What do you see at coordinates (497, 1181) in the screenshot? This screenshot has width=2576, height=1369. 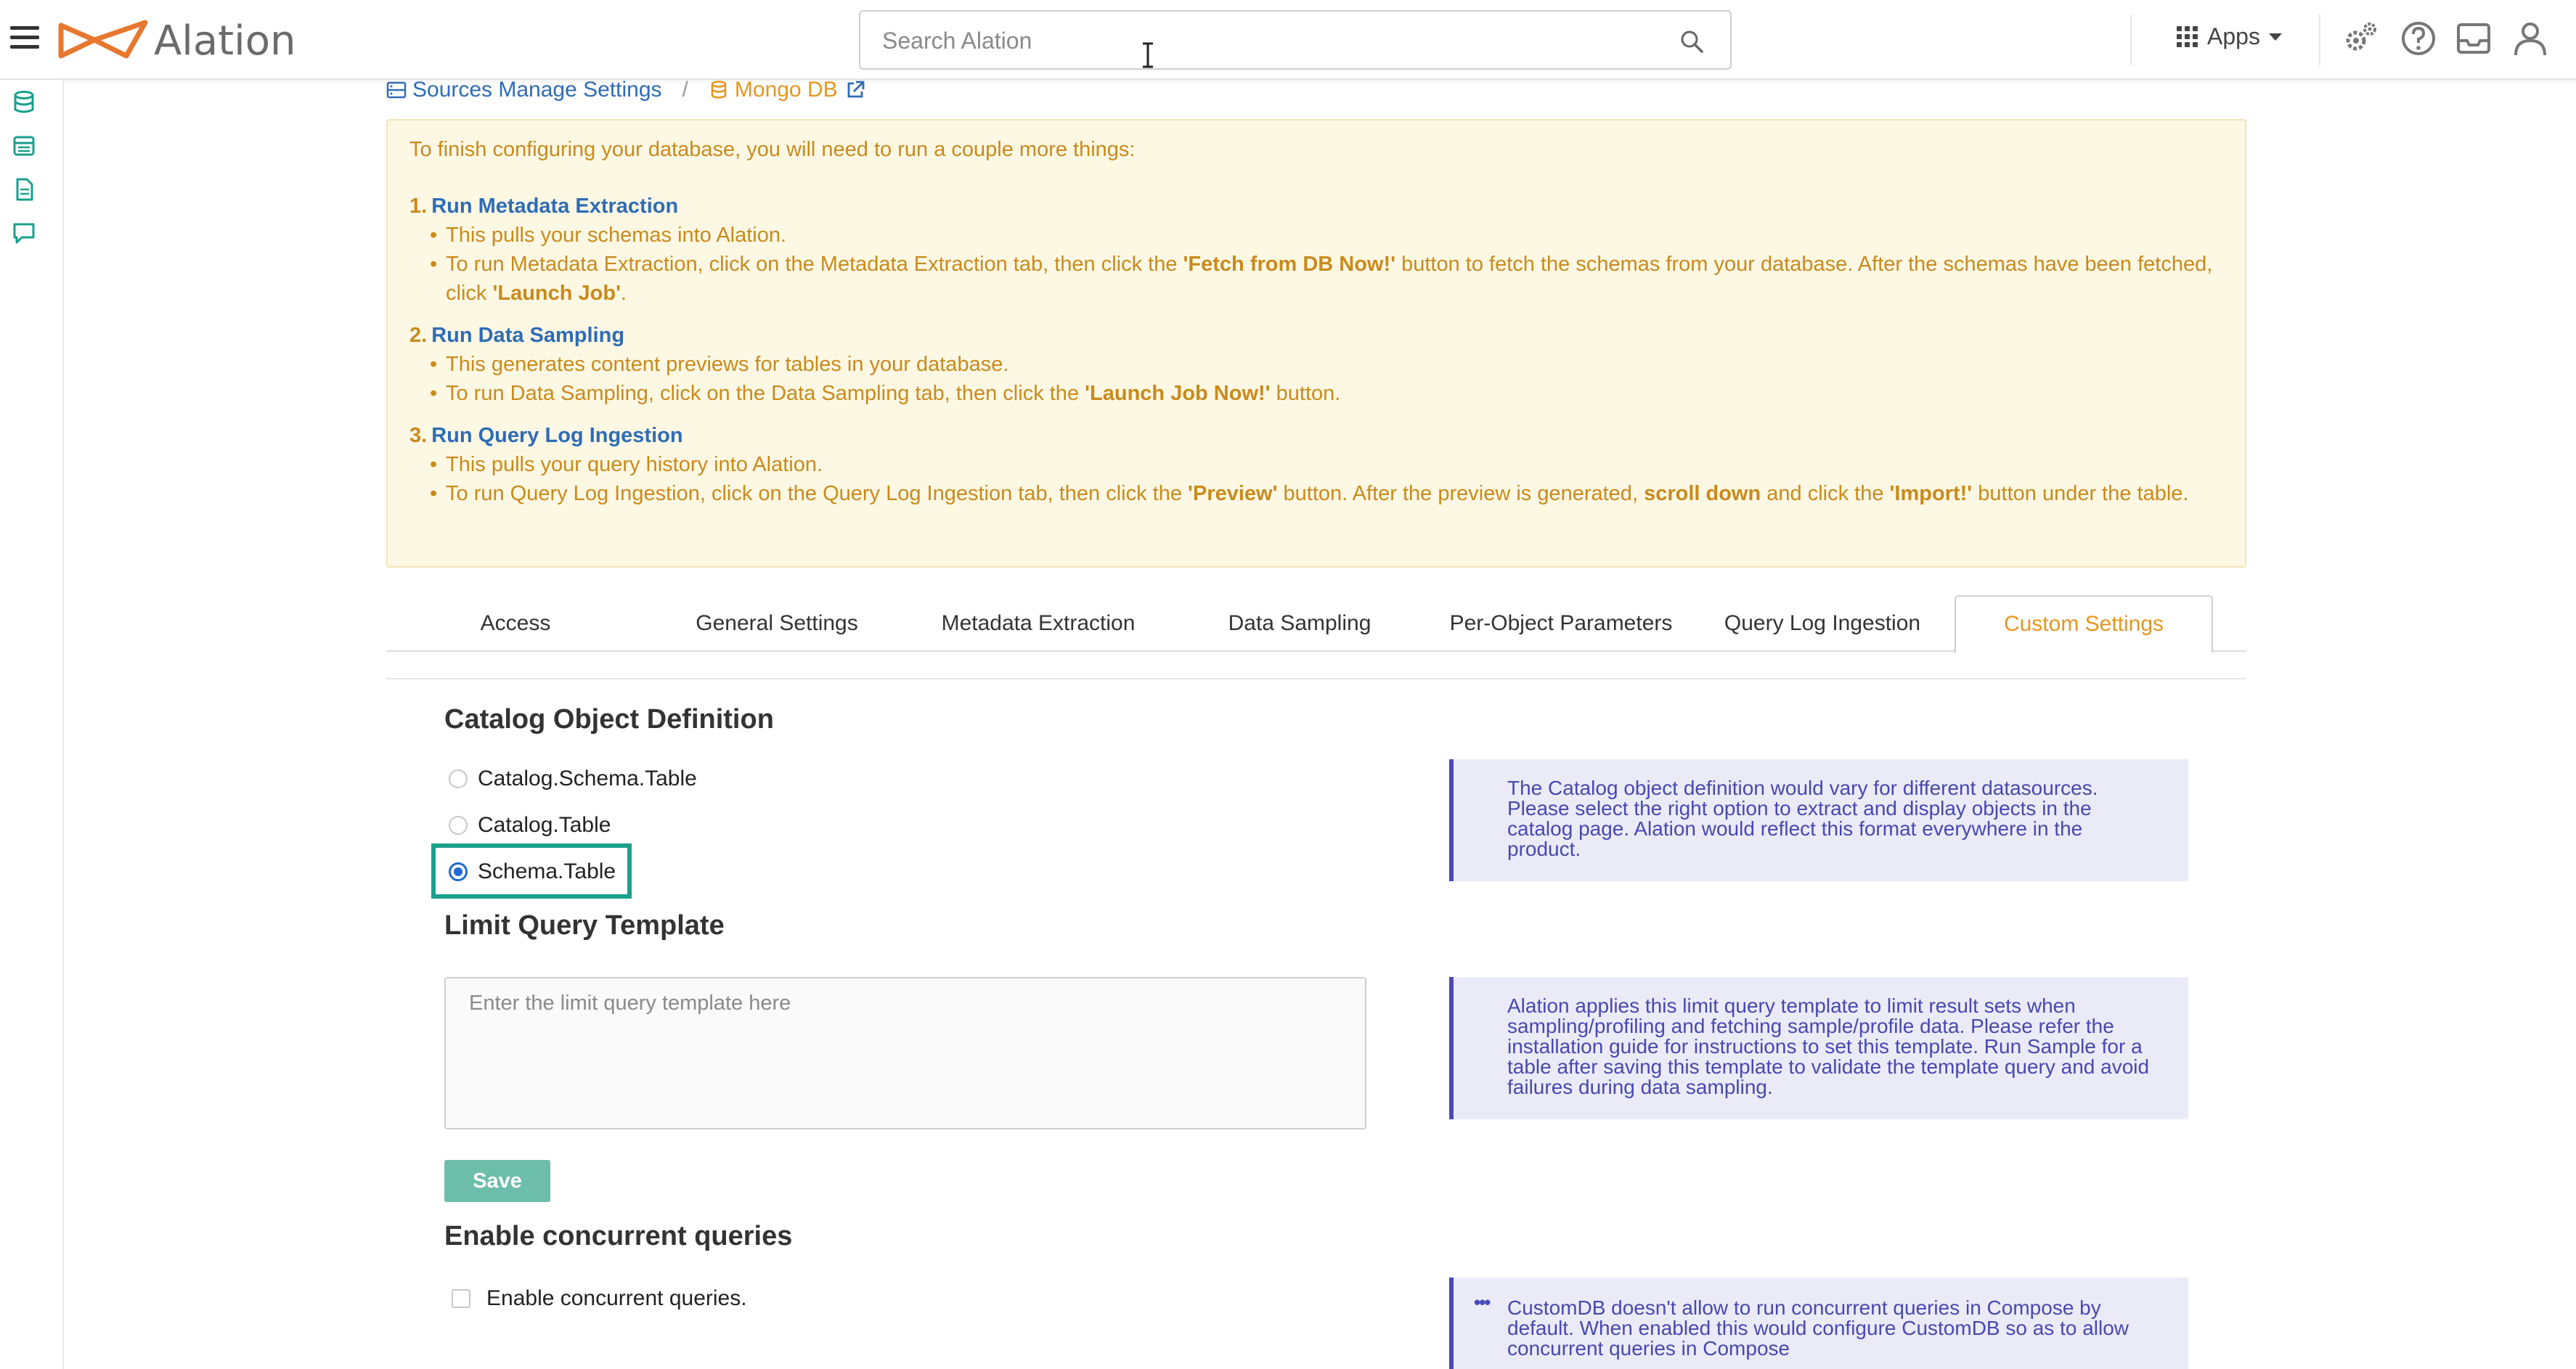 I see `save-button: Save` at bounding box center [497, 1181].